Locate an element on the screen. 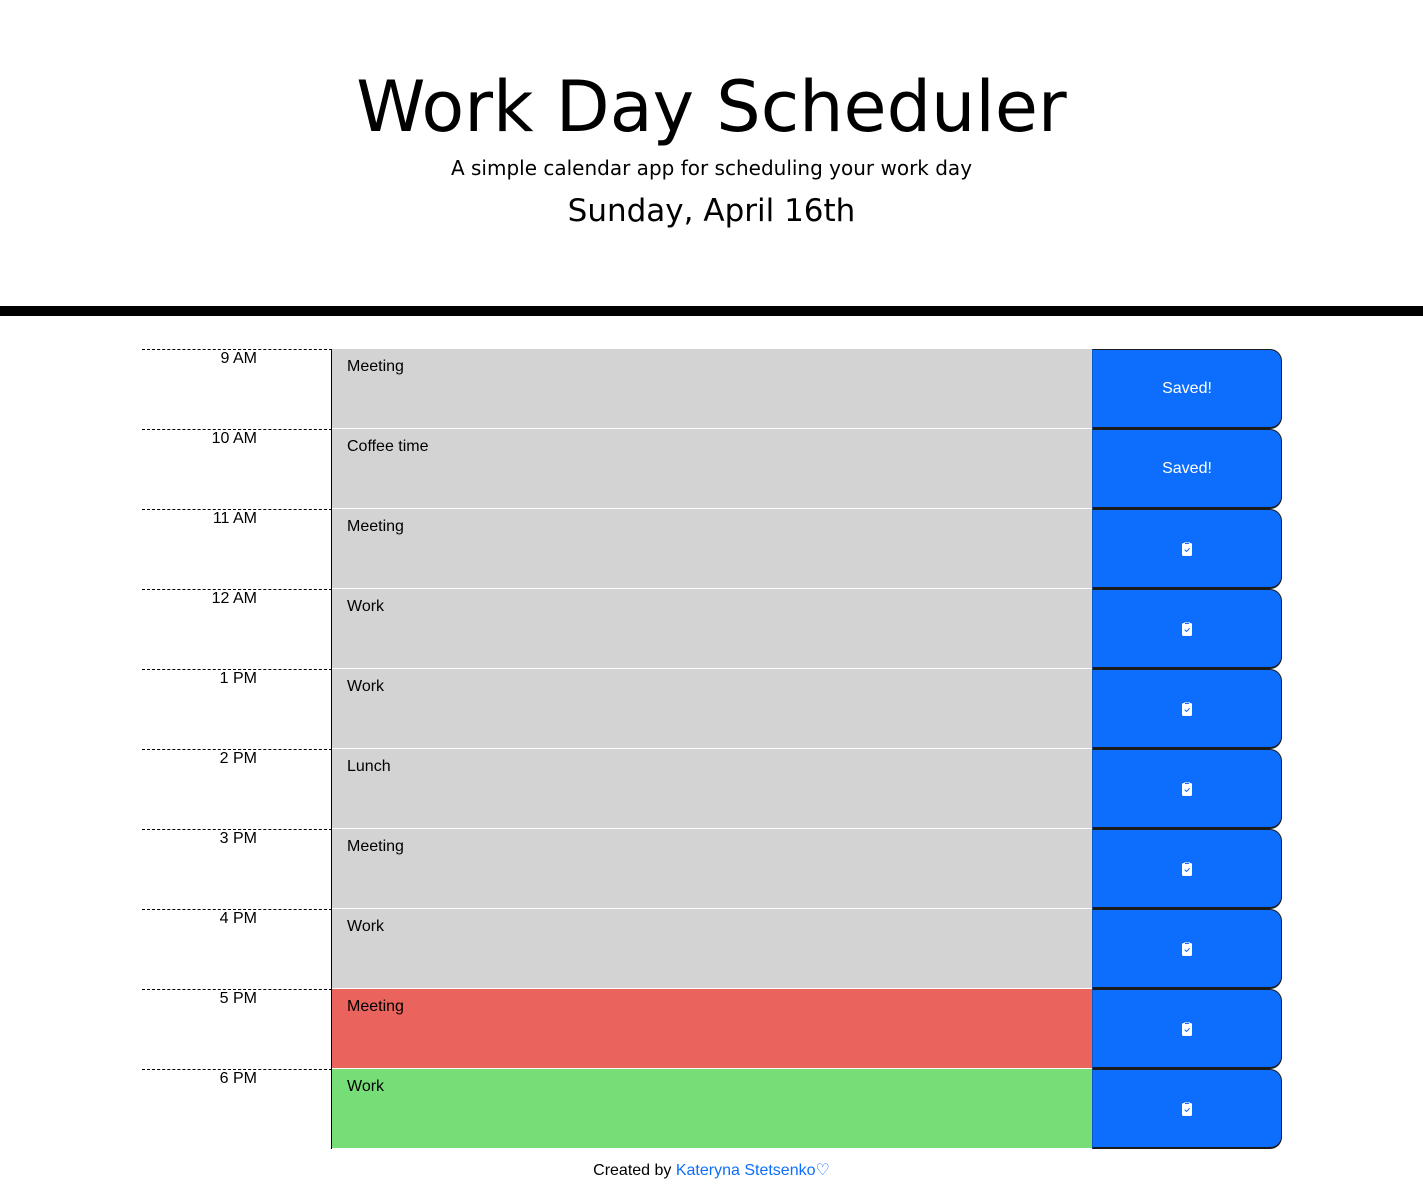 The width and height of the screenshot is (1423, 1196). time-block-row: 11 AM Meeting is located at coordinates (712, 549).